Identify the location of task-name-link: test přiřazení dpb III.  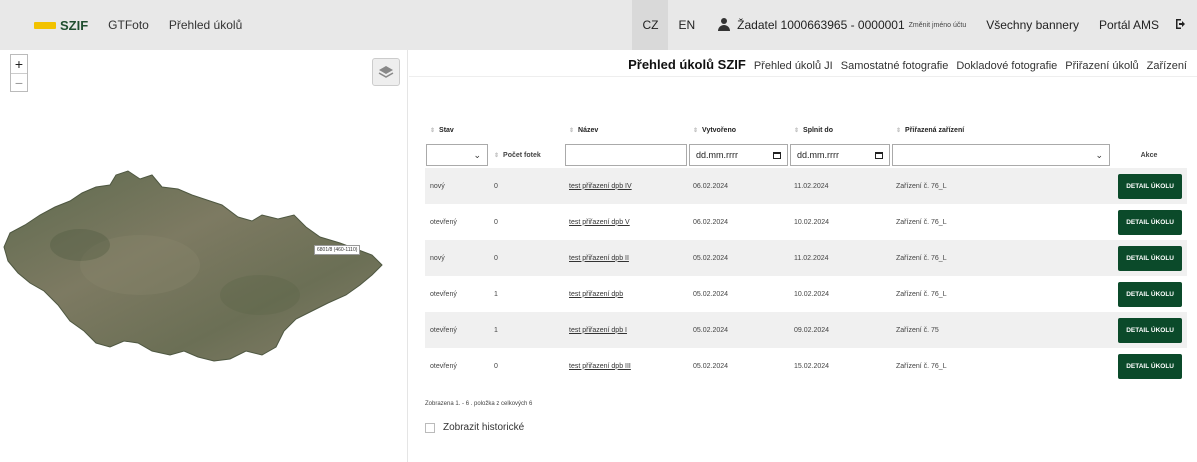
(600, 366).